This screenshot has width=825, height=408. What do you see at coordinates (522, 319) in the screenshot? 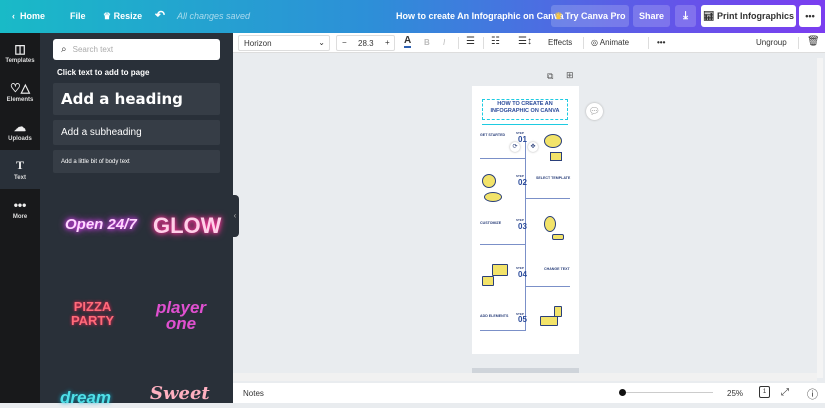
I see `step-number: 05` at bounding box center [522, 319].